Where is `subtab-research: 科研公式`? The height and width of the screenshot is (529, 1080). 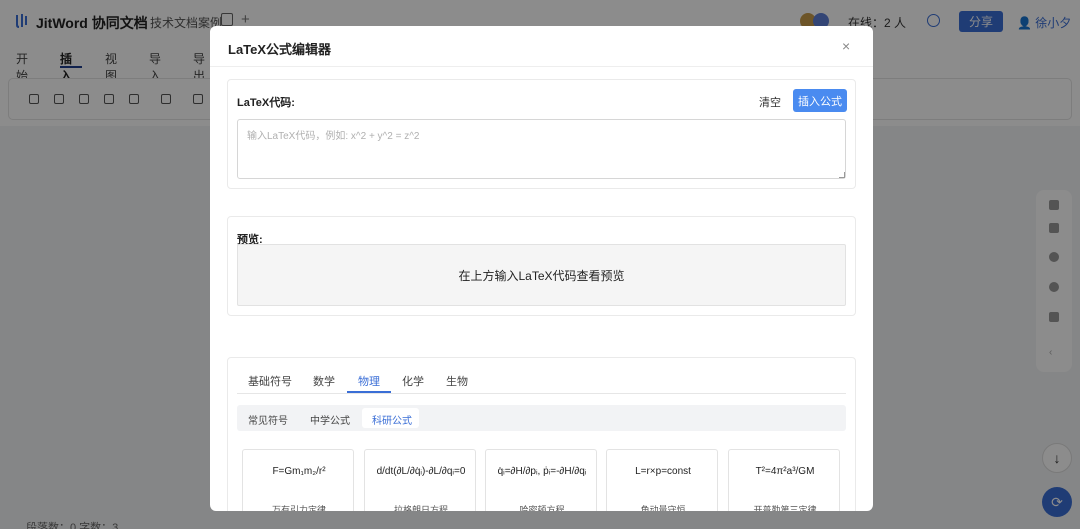 subtab-research: 科研公式 is located at coordinates (392, 419).